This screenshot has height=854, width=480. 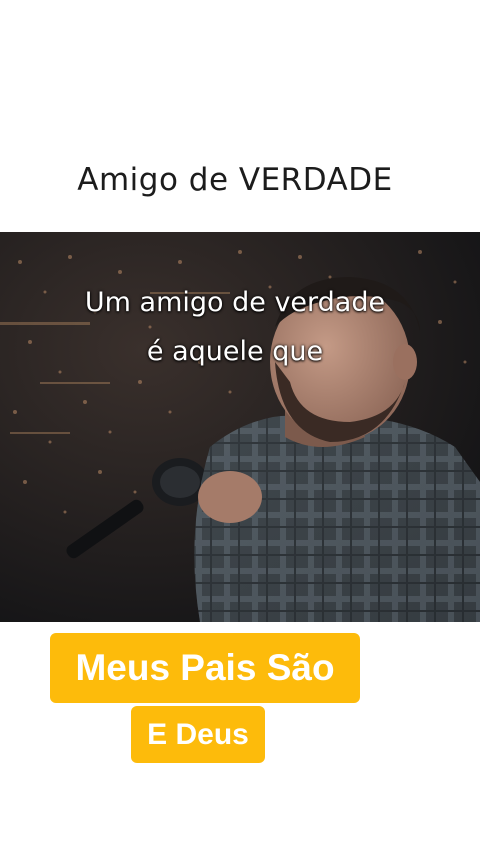 I want to click on subtitle-line-1: Um amigo de verdade, so click(x=235, y=302).